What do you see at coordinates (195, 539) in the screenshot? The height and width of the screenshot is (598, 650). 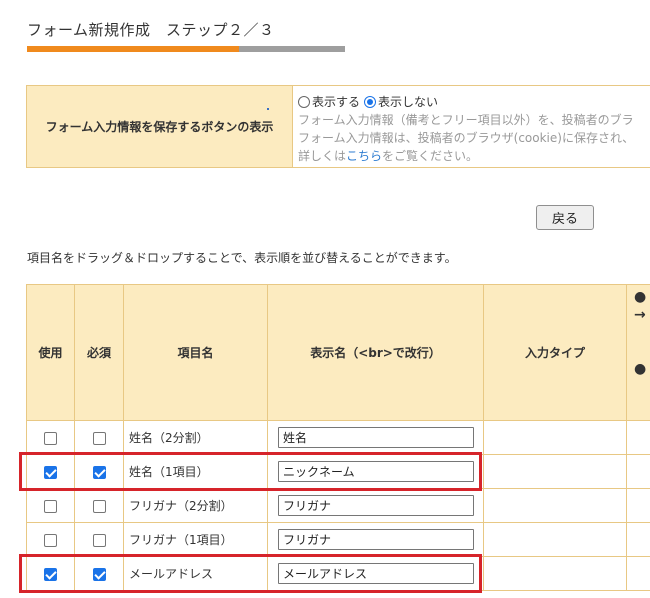 I see `item-name: フリガナ（1項目）` at bounding box center [195, 539].